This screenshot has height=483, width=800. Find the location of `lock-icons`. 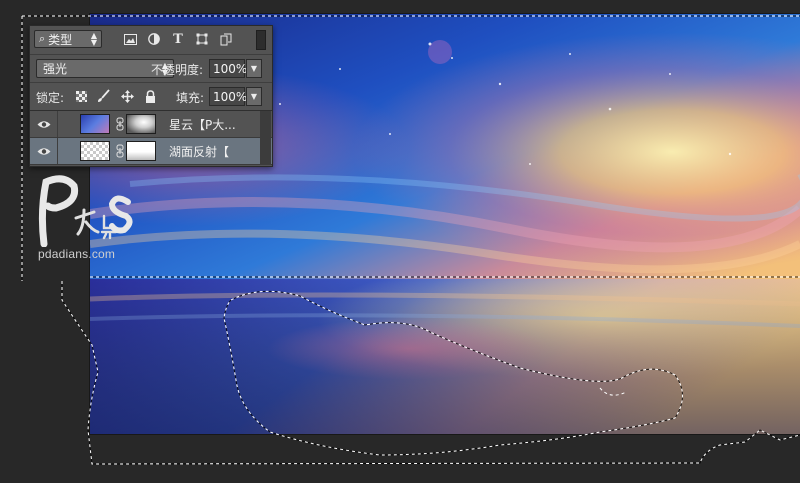

lock-icons is located at coordinates (115, 96).